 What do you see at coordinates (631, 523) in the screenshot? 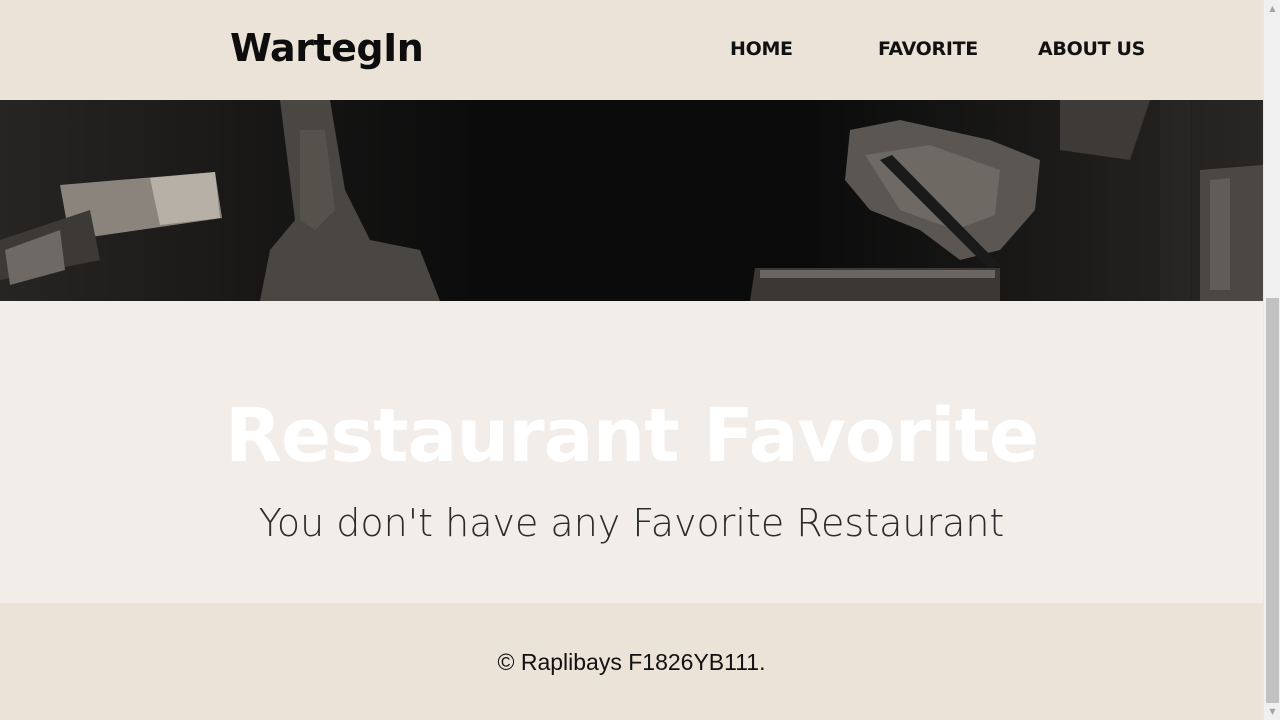
I see `empty-favorites-message: You don't have any Favorite Restaurant` at bounding box center [631, 523].